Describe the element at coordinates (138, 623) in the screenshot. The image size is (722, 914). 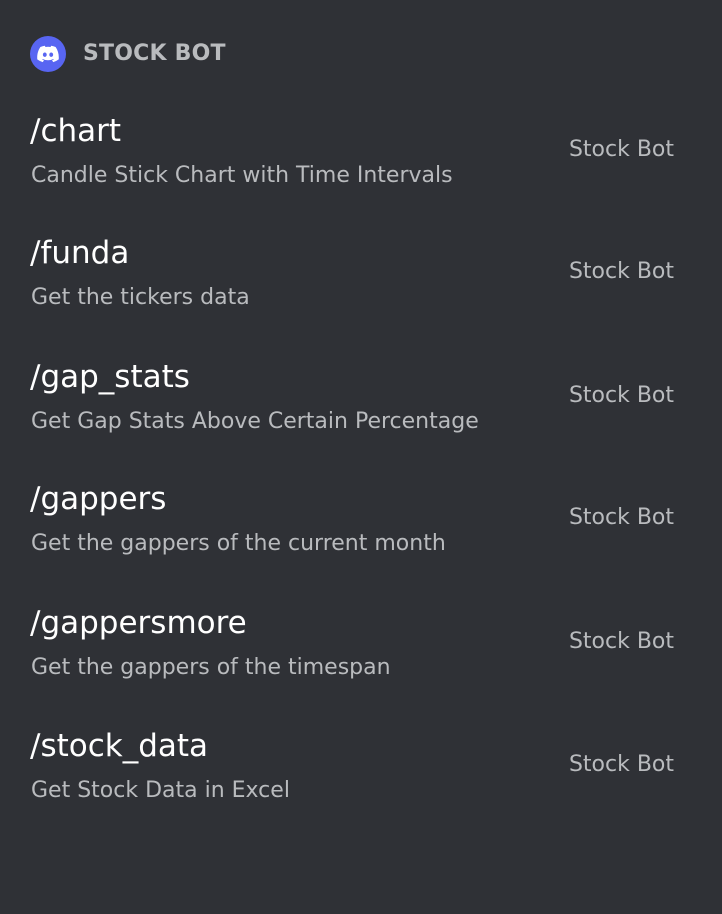
I see `command-name: /gappersmore` at that location.